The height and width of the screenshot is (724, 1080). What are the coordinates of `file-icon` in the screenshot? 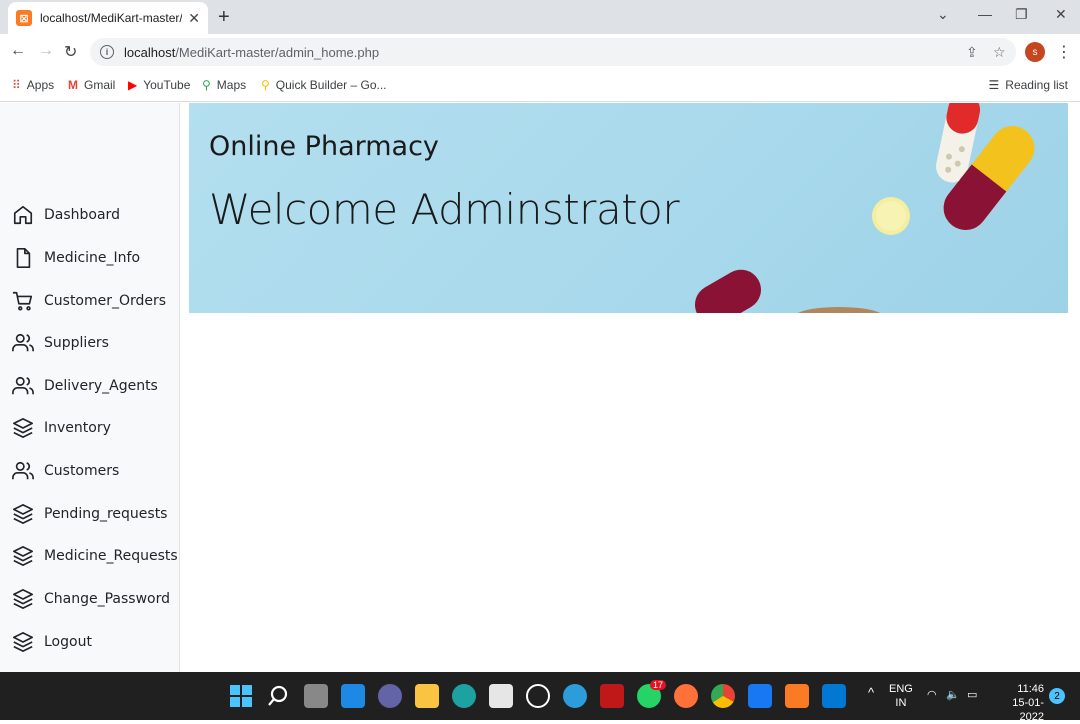 It's located at (23, 258).